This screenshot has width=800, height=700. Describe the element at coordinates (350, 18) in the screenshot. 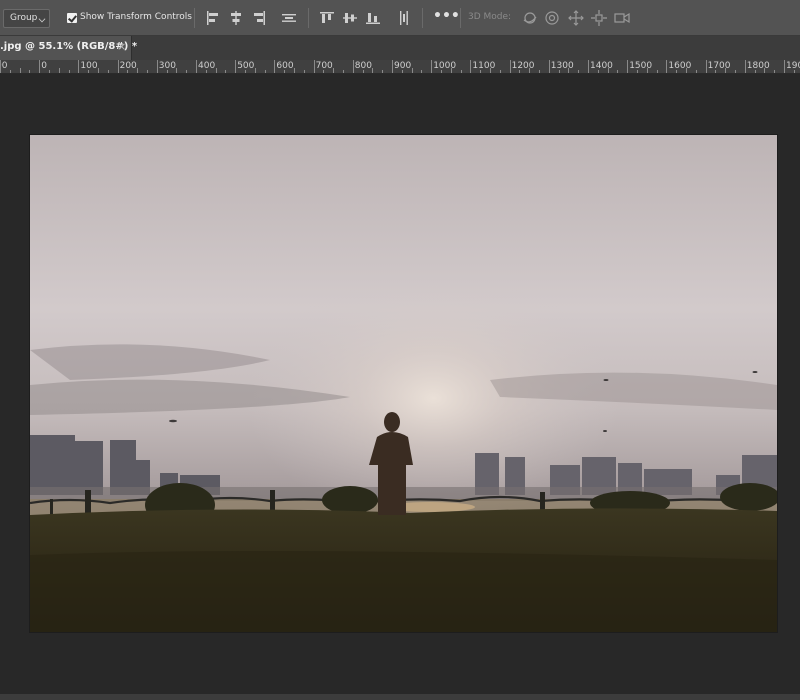

I see `align-vertical-centers-icon` at that location.